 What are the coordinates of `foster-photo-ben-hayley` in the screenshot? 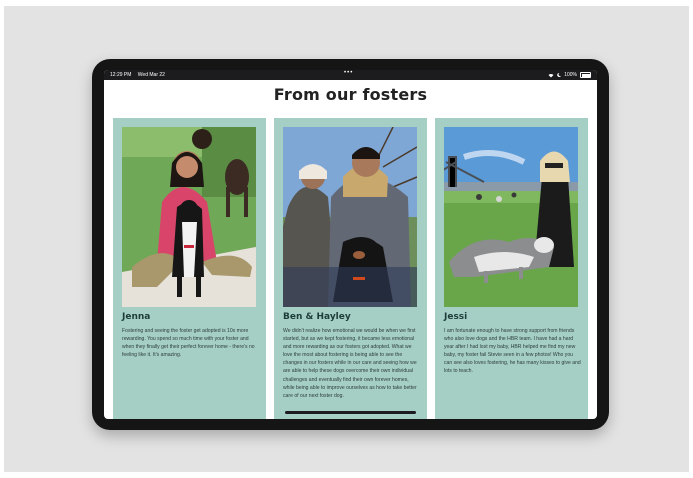 It's located at (350, 217).